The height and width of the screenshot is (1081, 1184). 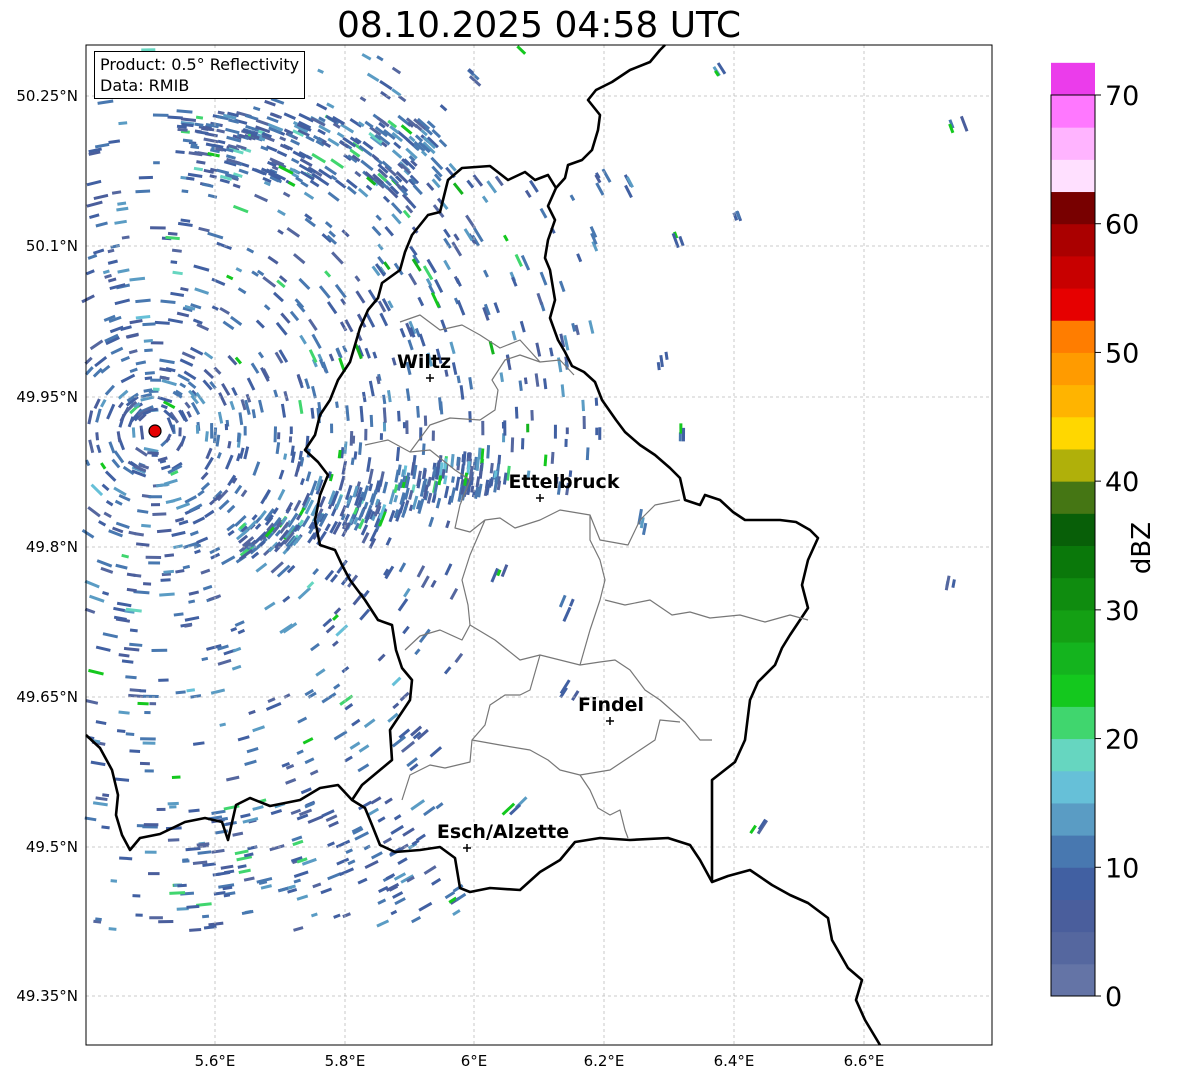 I want to click on city-wiltz: Wiltz, so click(x=424, y=366).